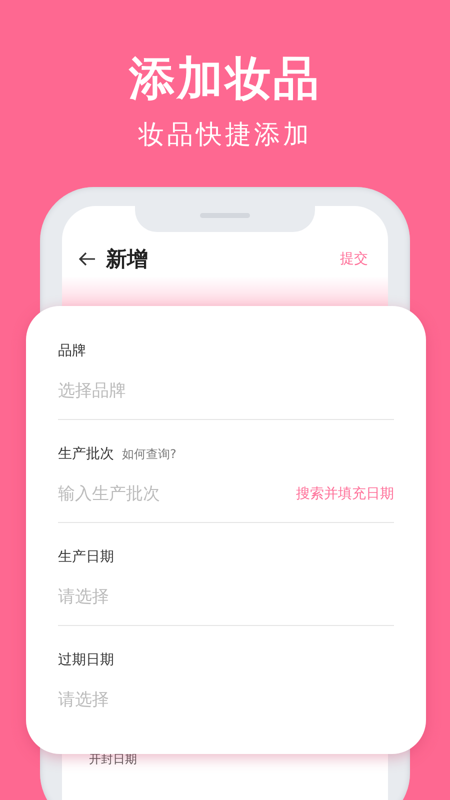  I want to click on headline: 添加妆品, so click(225, 78).